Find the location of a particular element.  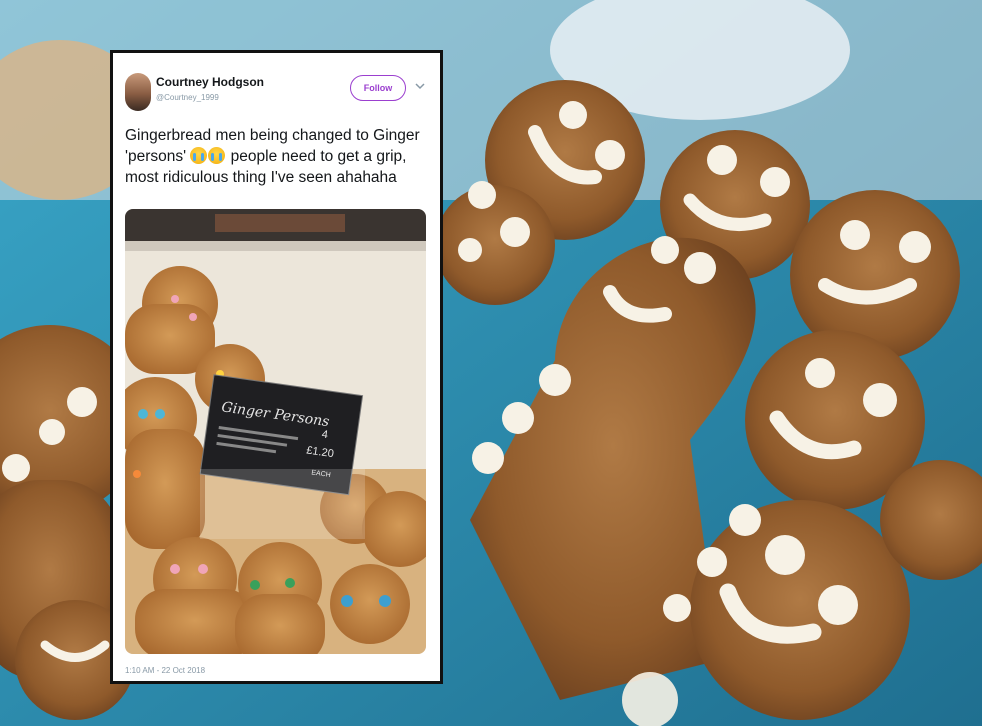

user-handle: @Courtney_1999 is located at coordinates (187, 97).